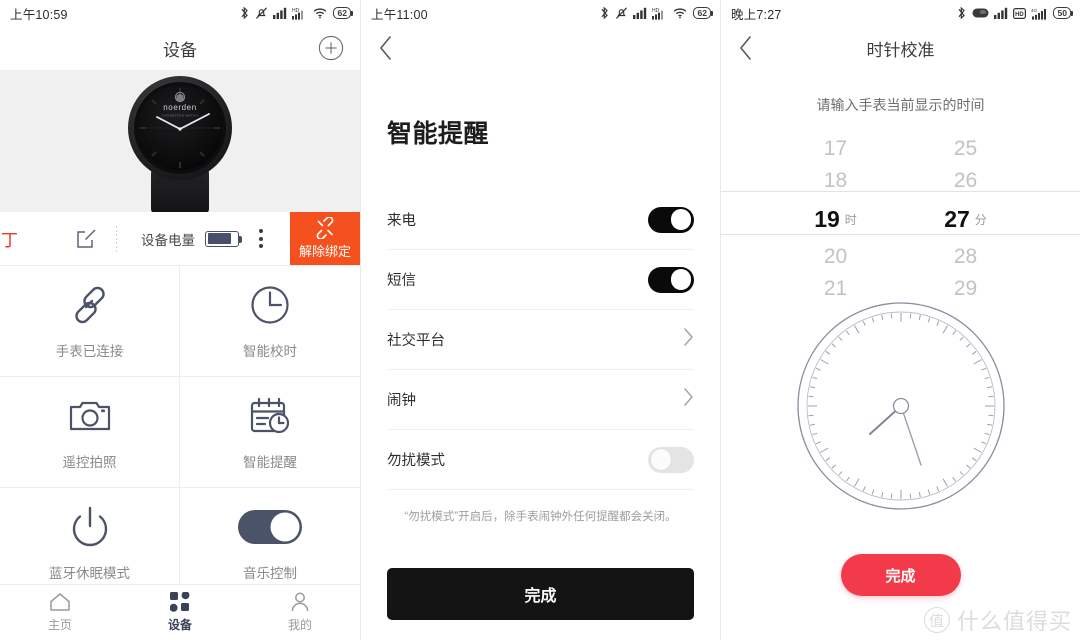  I want to click on clock-icon, so click(270, 305).